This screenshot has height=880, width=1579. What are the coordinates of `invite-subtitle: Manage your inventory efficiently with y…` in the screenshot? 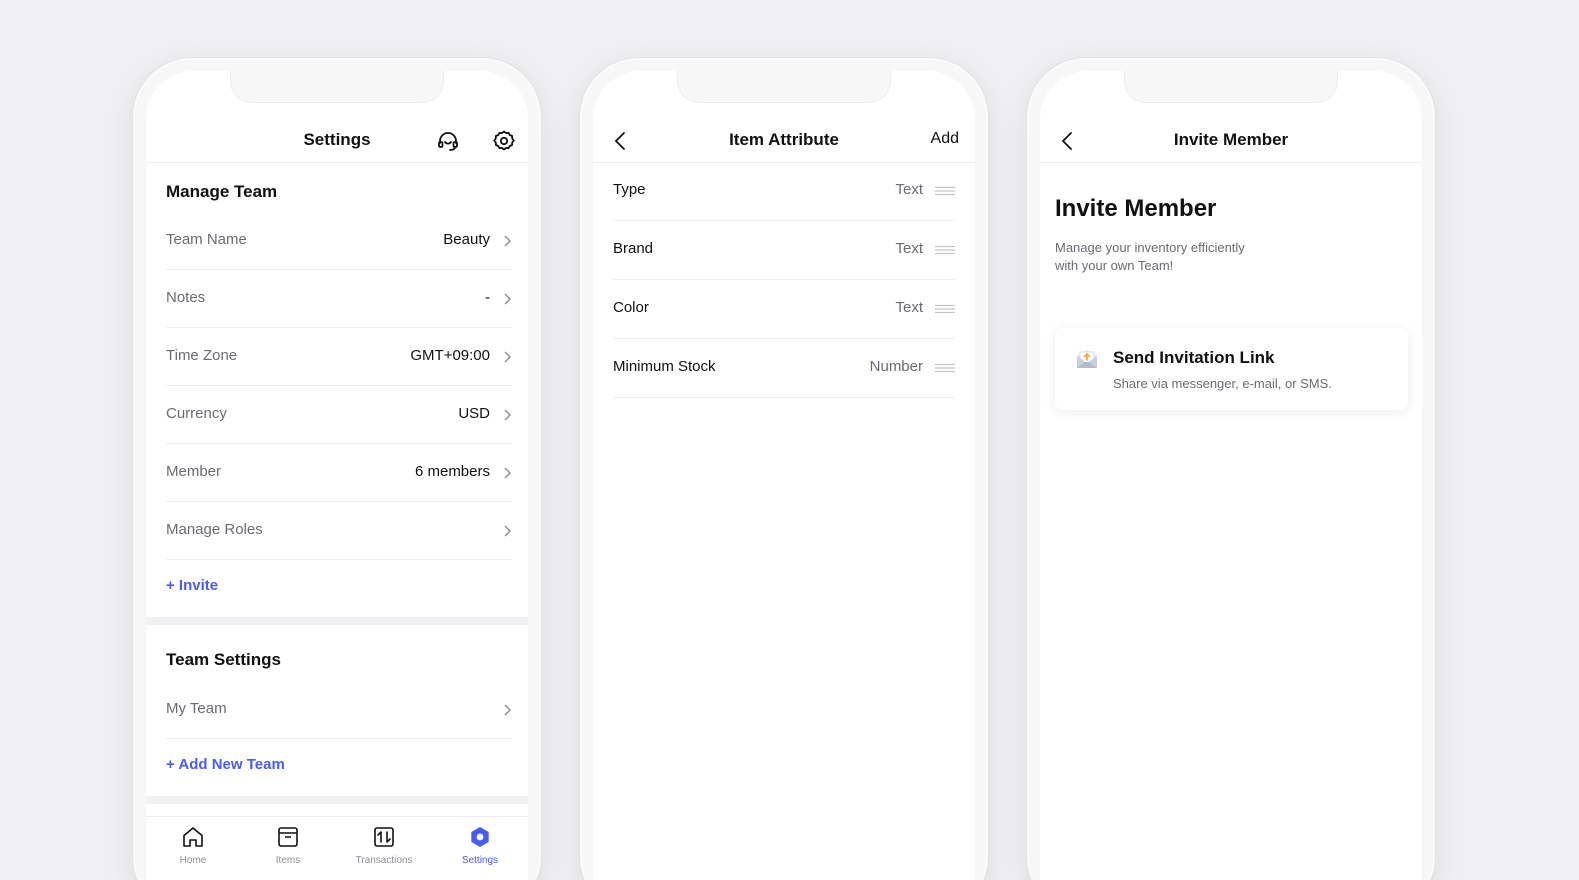 It's located at (1185, 257).